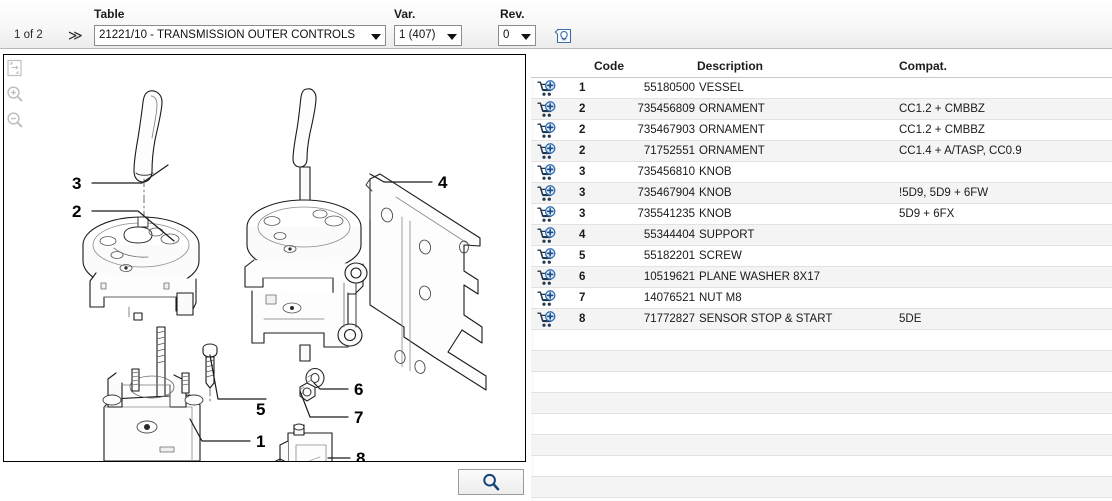 The image size is (1112, 501). I want to click on cell-code: 10519621, so click(669, 277).